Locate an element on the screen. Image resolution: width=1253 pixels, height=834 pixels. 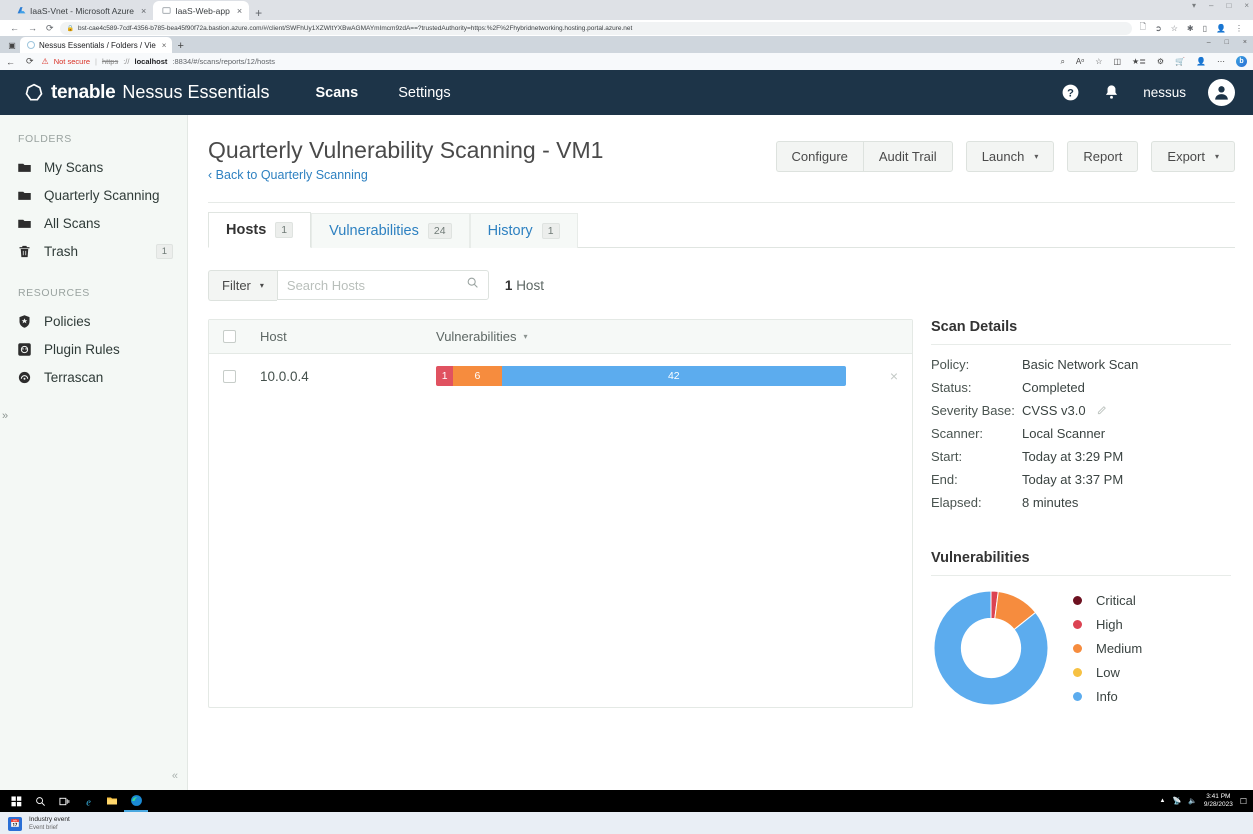
settings-ellipsis-icon: ⋯ is located at coordinates (1221, 61).